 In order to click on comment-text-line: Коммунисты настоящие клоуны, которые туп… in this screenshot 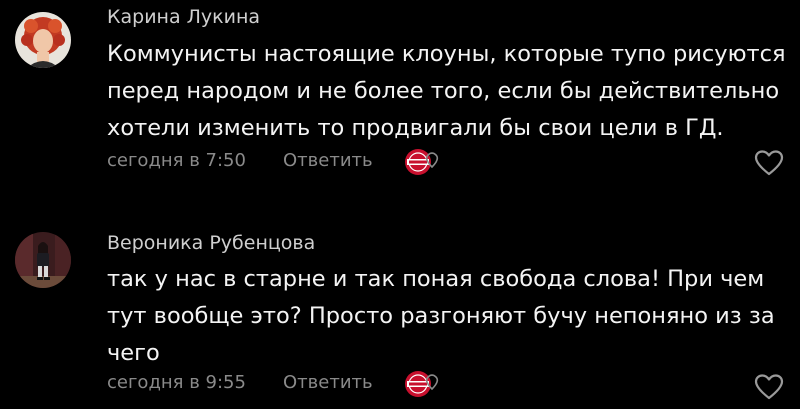, I will do `click(446, 54)`.